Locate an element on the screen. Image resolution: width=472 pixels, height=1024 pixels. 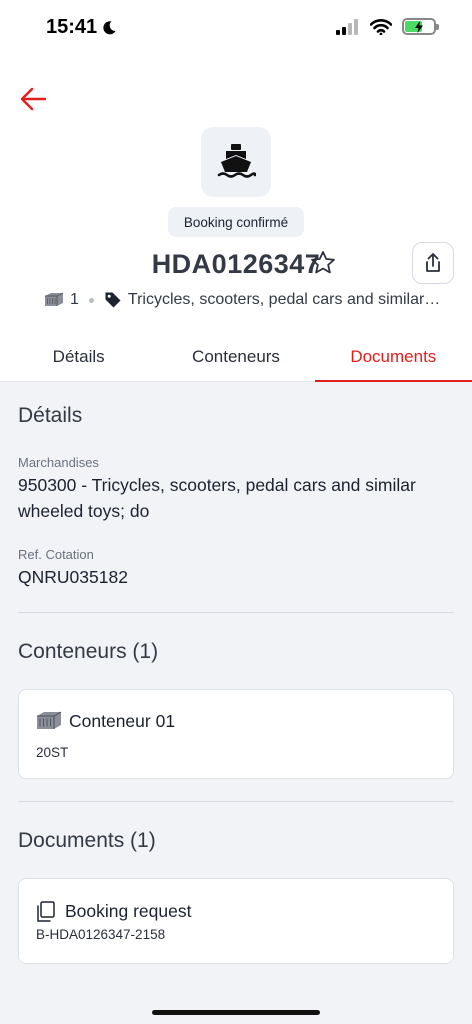
status-time: 15:41 is located at coordinates (81, 27).